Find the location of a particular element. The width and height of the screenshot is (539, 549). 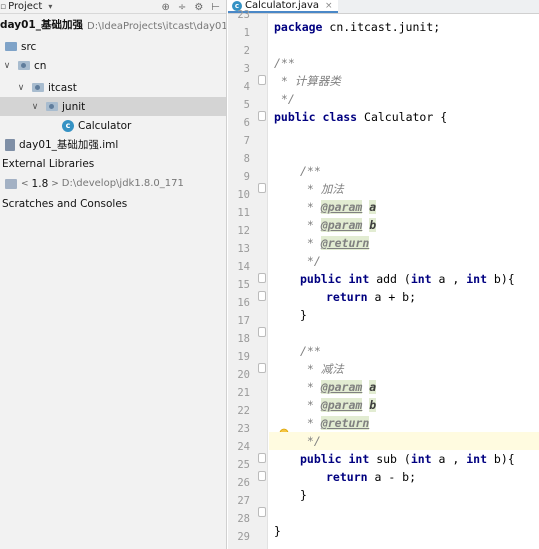

code-comment: /** is located at coordinates (310, 171).